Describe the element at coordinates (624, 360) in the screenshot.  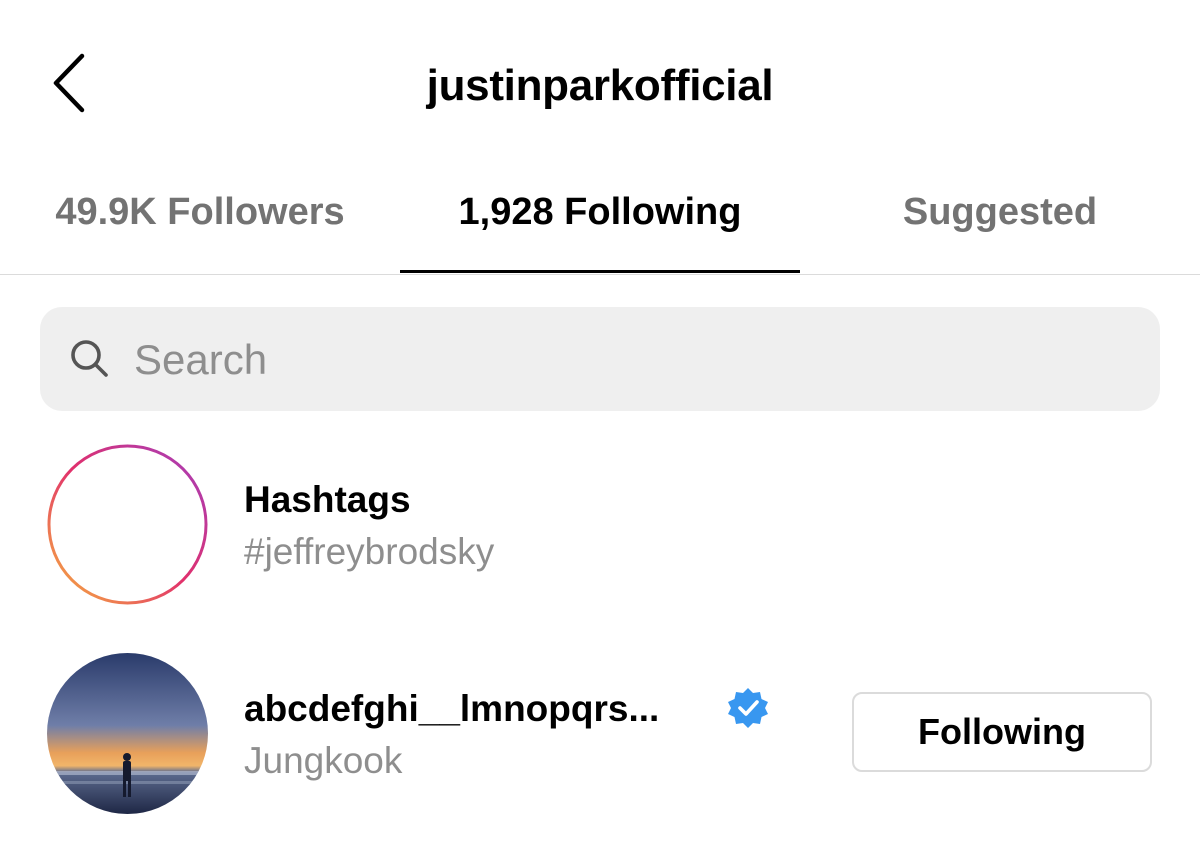
I see `search-input` at that location.